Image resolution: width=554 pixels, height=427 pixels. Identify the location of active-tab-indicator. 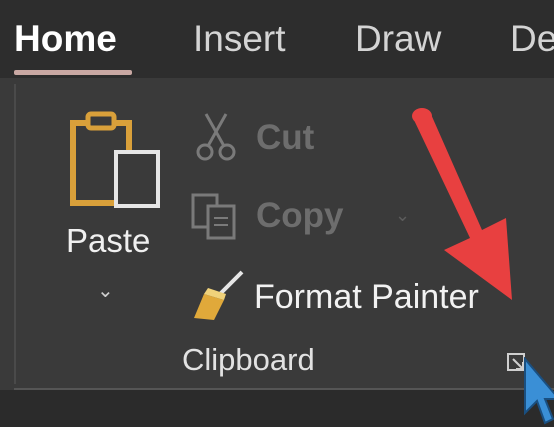
(73, 72).